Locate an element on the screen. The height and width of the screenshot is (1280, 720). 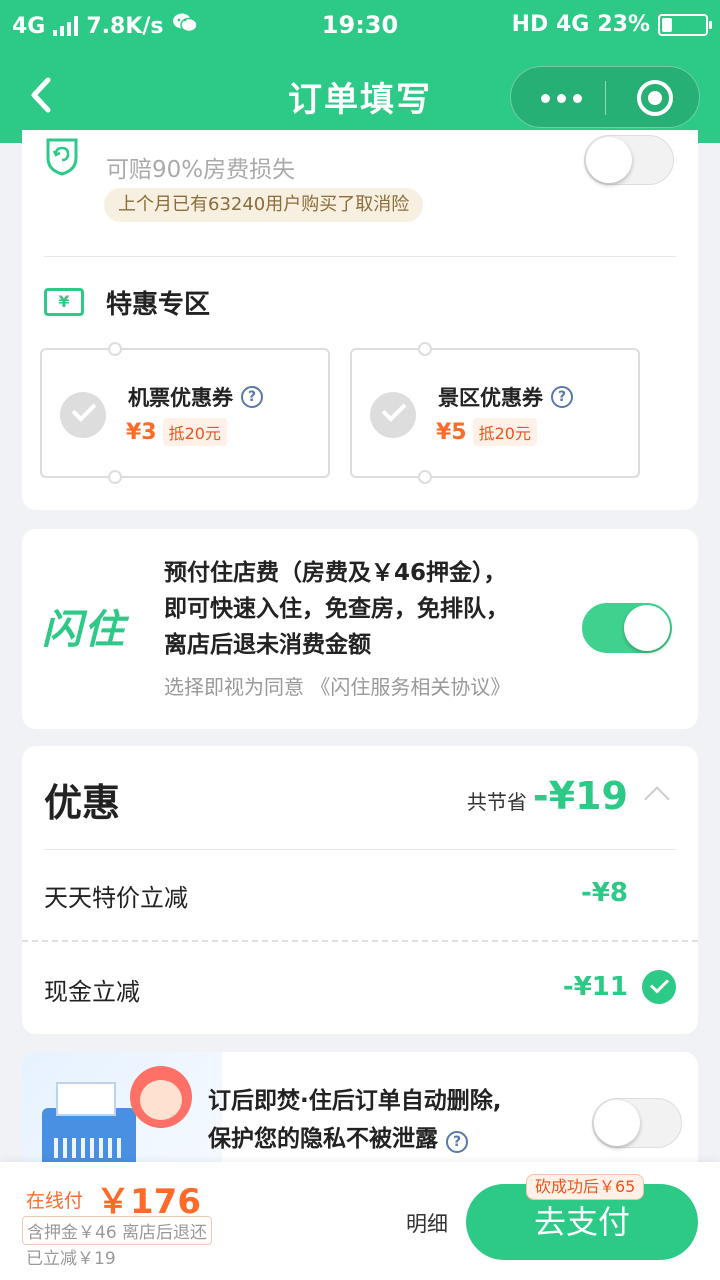
privacy-line-2: 保护您的隐私不被泄露 is located at coordinates (323, 1139).